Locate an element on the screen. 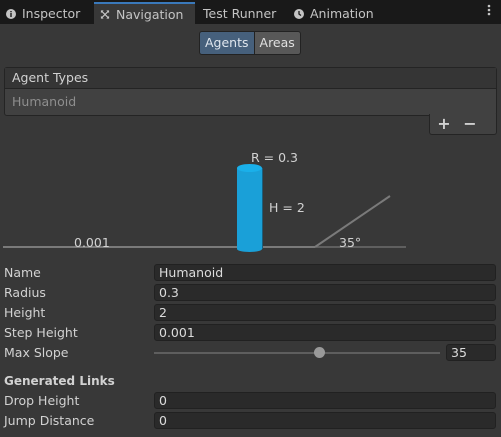  name-field: Humanoid is located at coordinates (325, 272).